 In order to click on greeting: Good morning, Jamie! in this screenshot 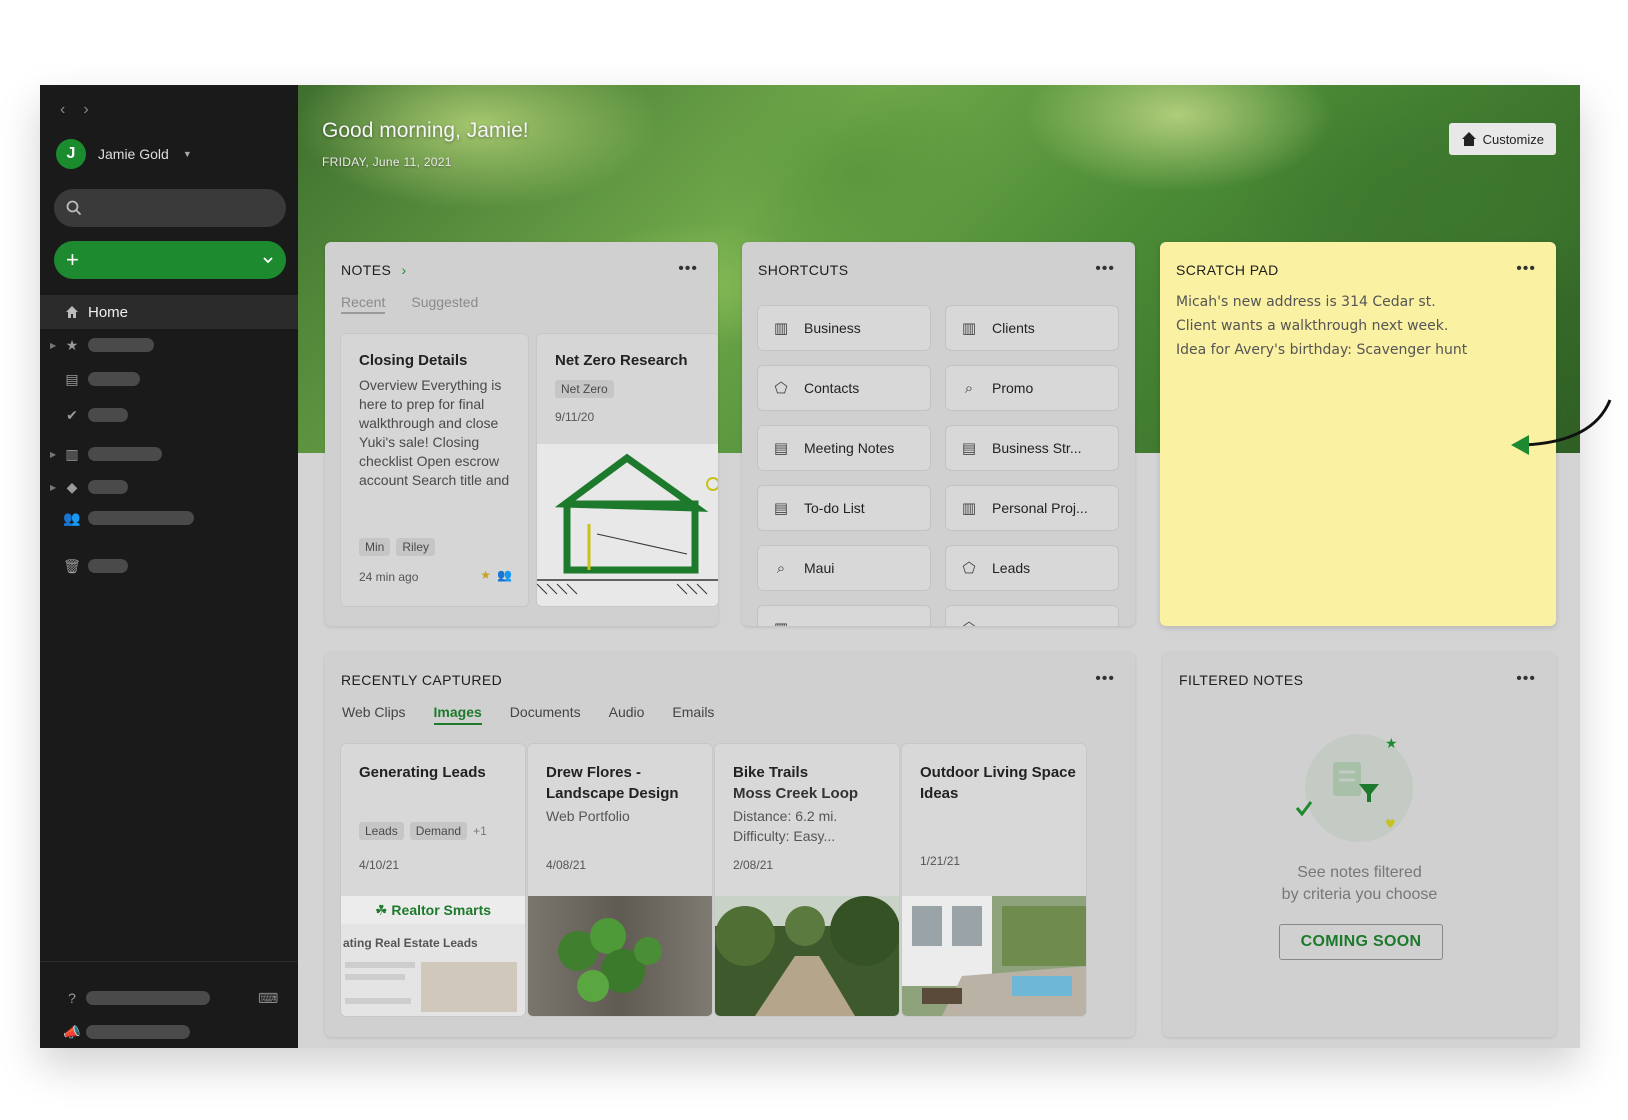, I will do `click(425, 130)`.